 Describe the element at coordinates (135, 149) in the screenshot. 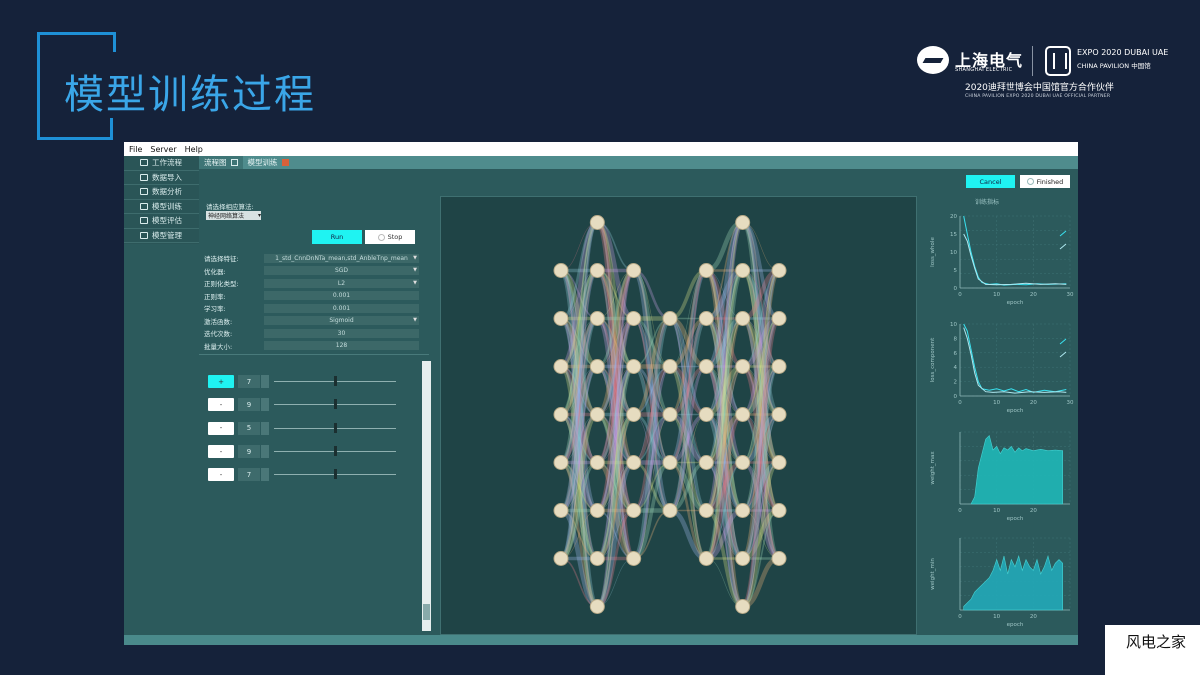

I see `menu-file: File` at that location.